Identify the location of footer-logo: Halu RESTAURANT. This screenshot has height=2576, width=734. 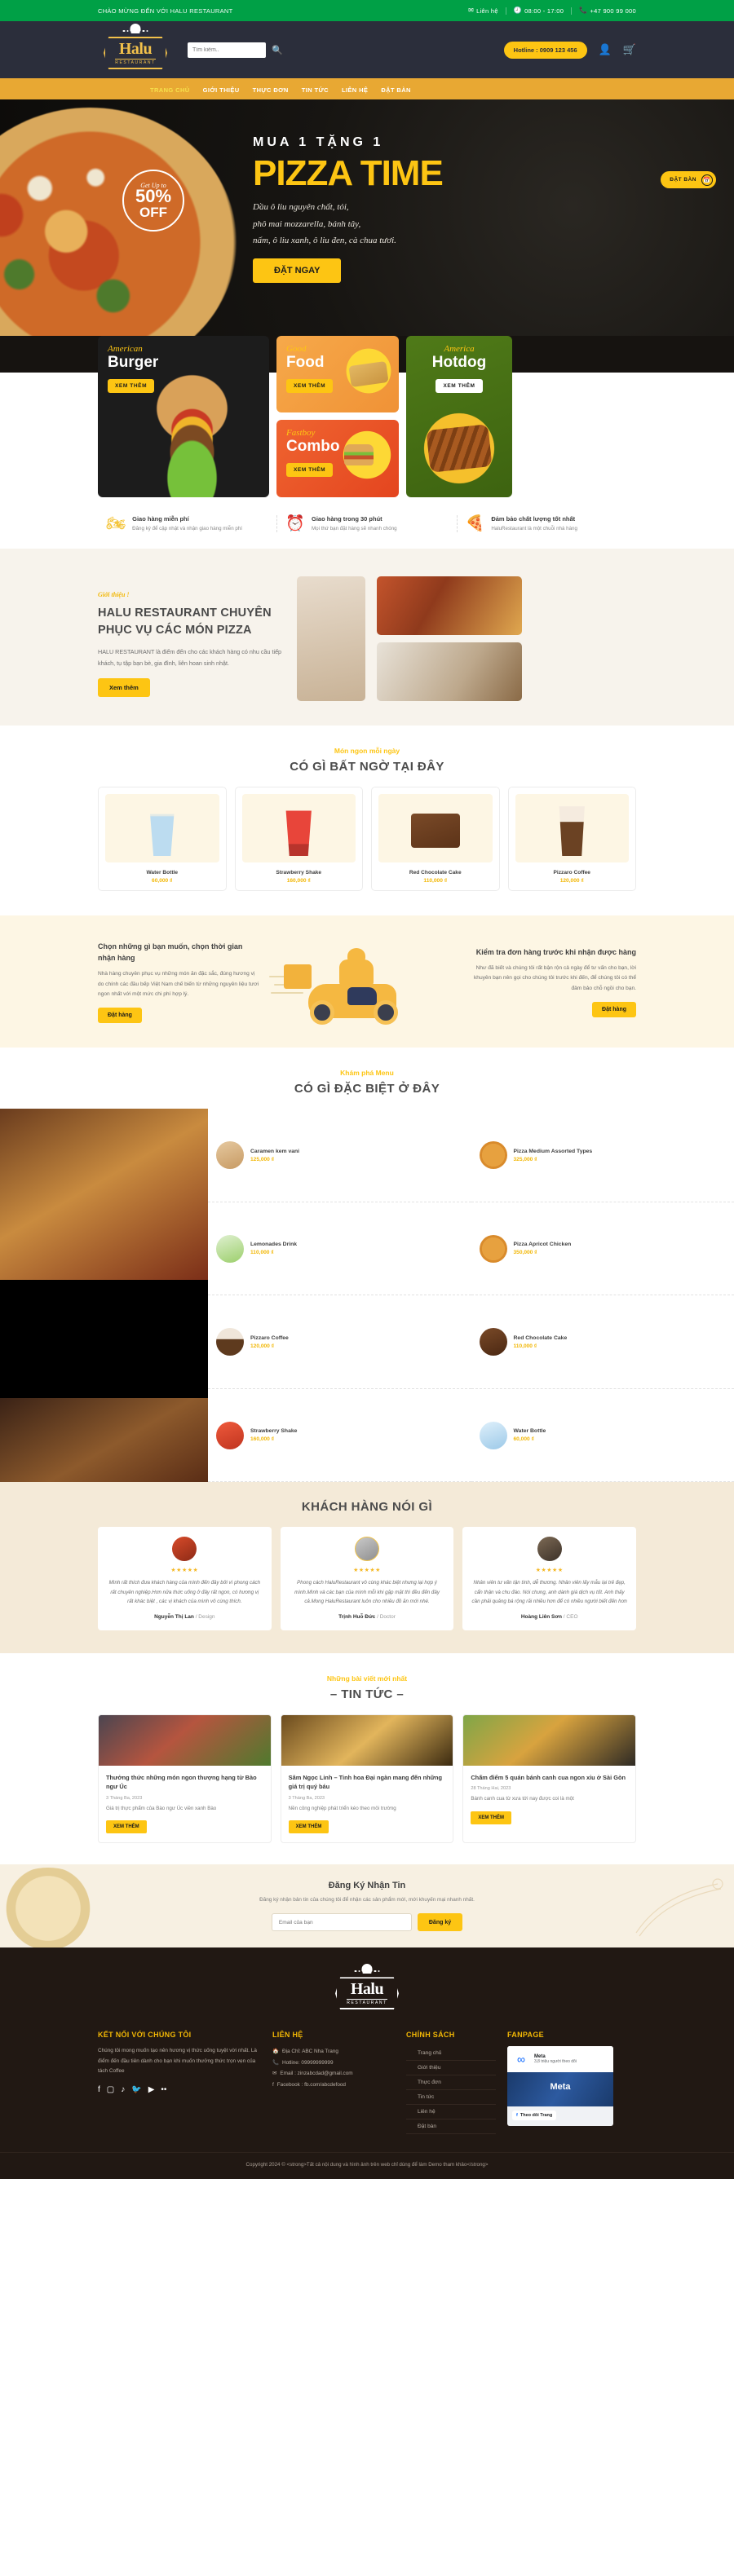
(367, 1987).